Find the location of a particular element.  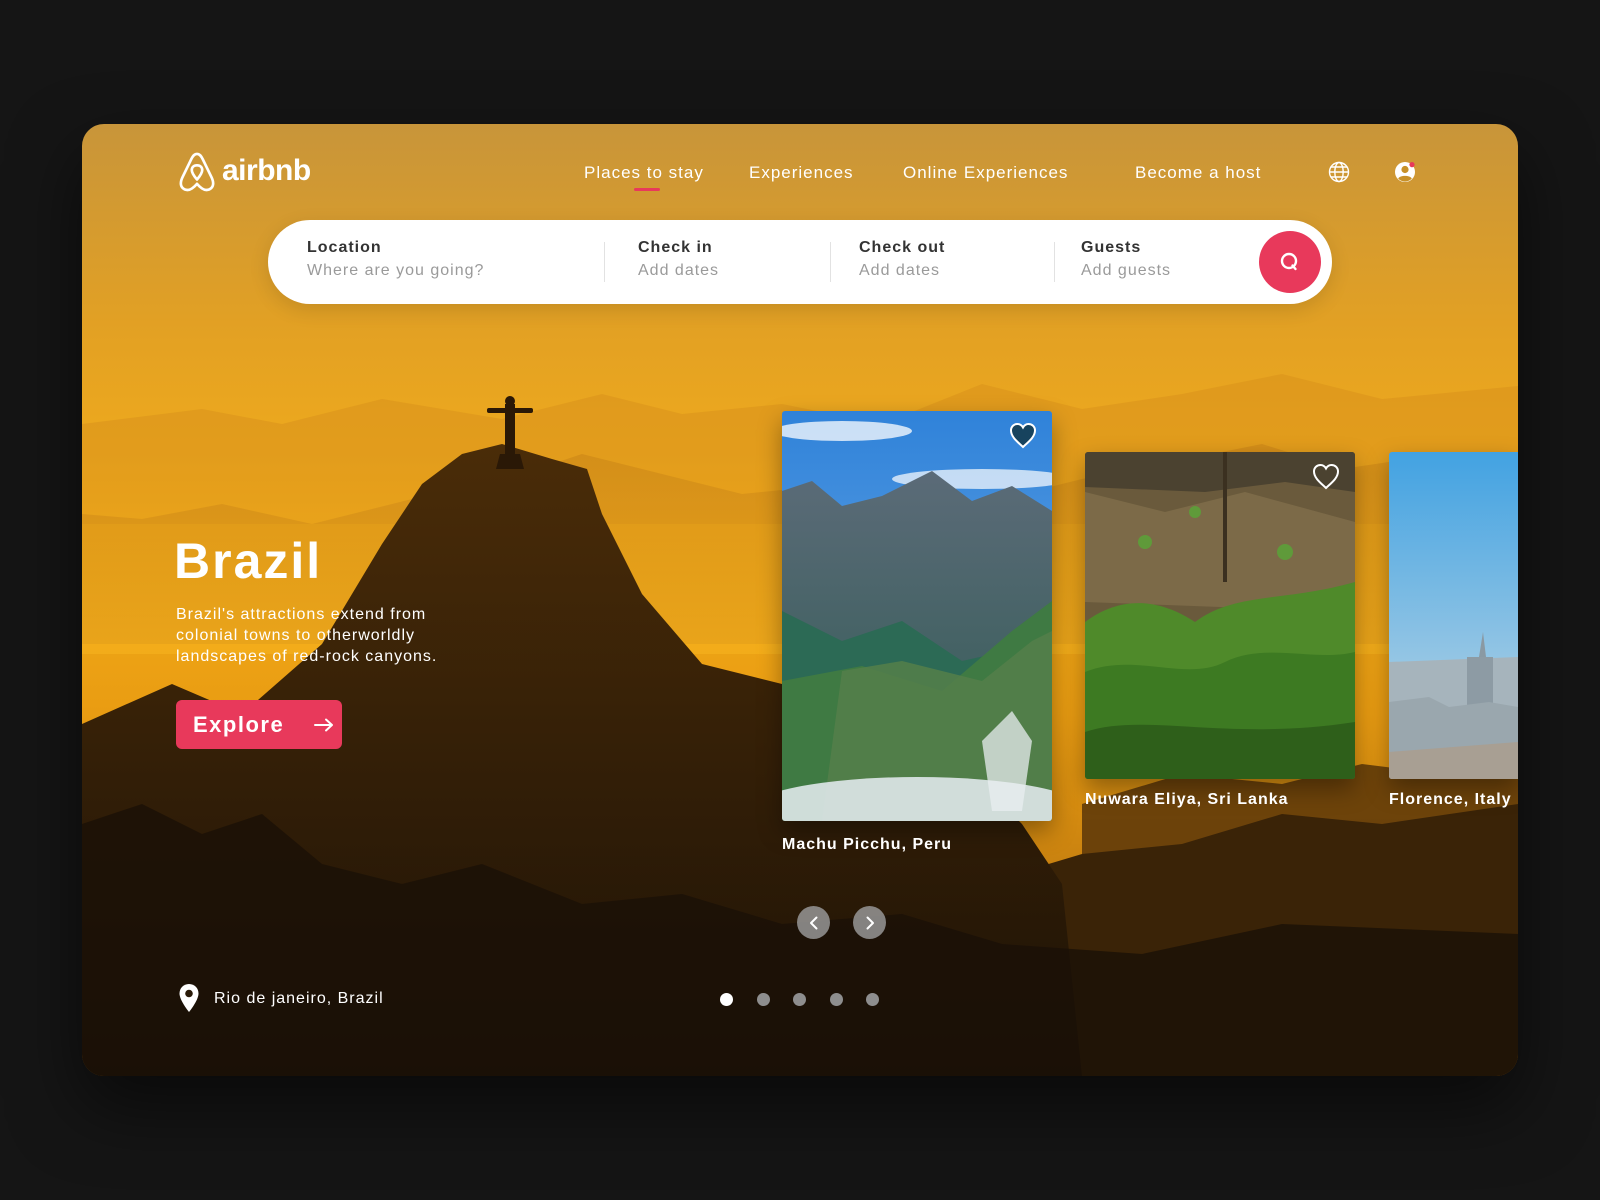

city-photo is located at coordinates (1453, 615).